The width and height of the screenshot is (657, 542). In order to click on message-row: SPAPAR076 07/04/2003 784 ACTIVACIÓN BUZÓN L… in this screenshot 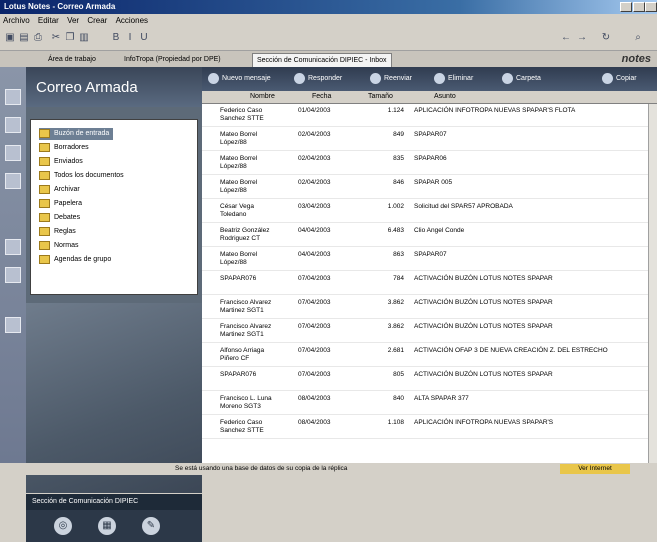, I will do `click(429, 283)`.